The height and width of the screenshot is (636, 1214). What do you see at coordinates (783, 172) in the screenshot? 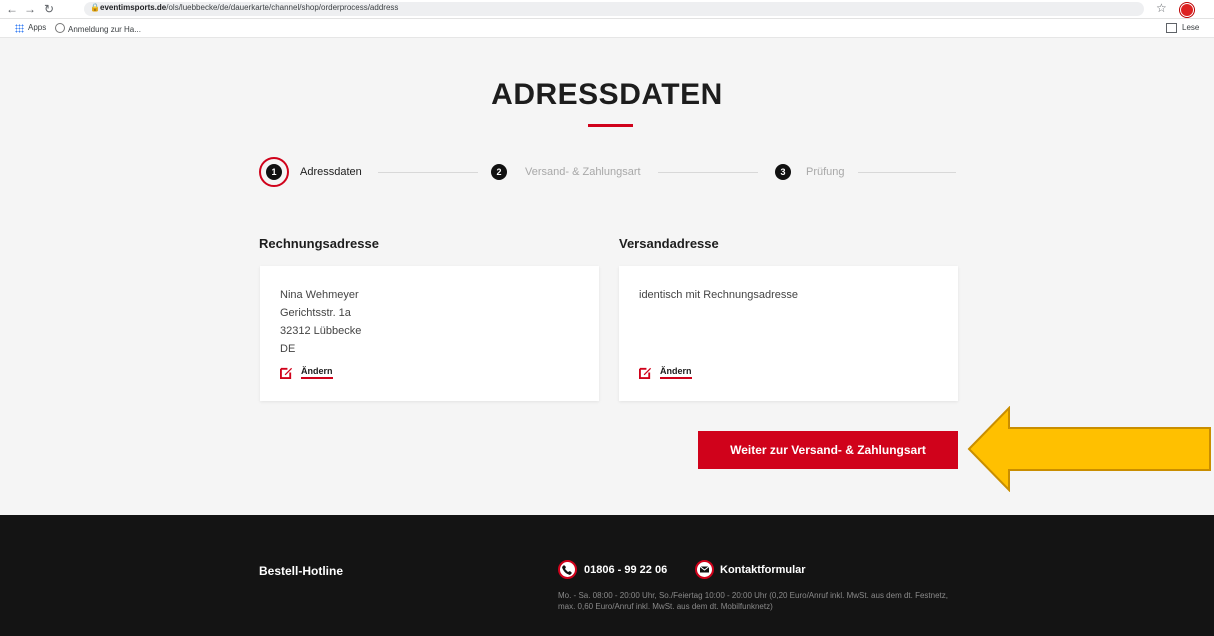
I see `step-3-number: 3` at bounding box center [783, 172].